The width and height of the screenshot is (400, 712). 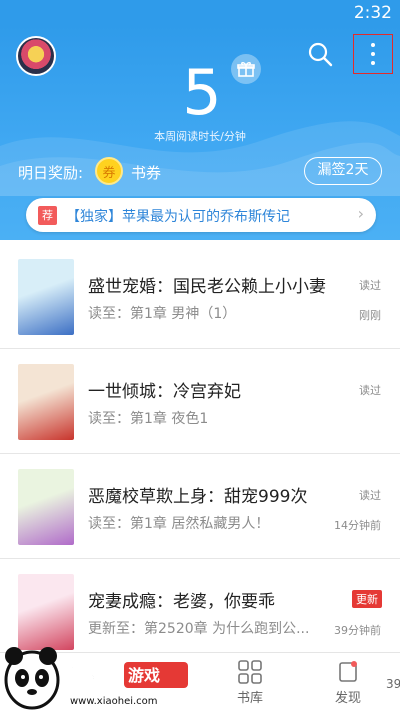 I want to click on user-avatar, so click(x=36, y=56).